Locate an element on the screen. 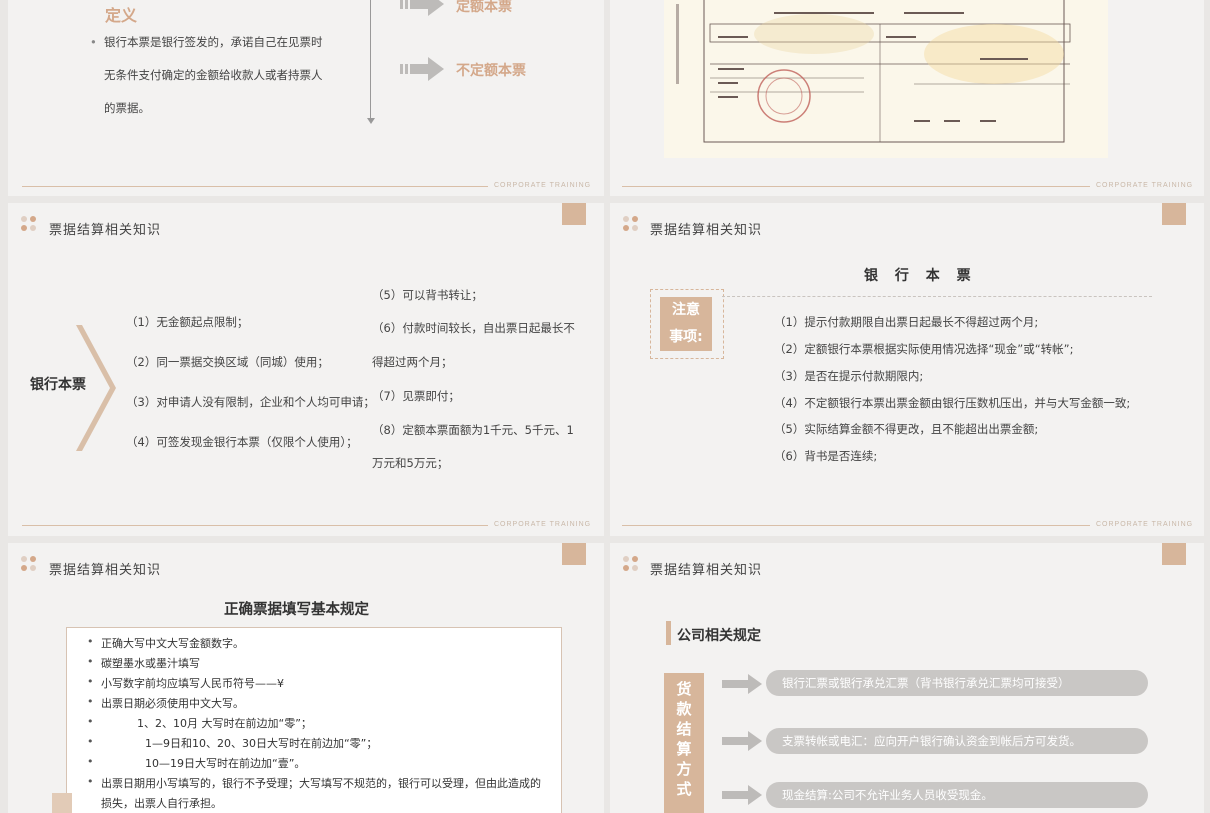 This screenshot has height=813, width=1210. feature-item: （7）见票即付； is located at coordinates (416, 396).